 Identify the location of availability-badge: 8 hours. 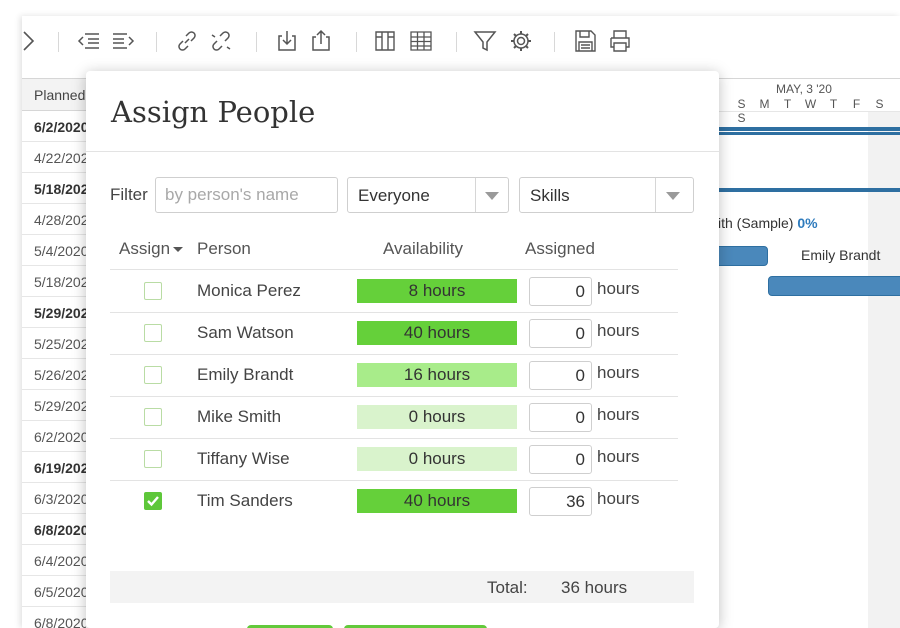
(437, 291).